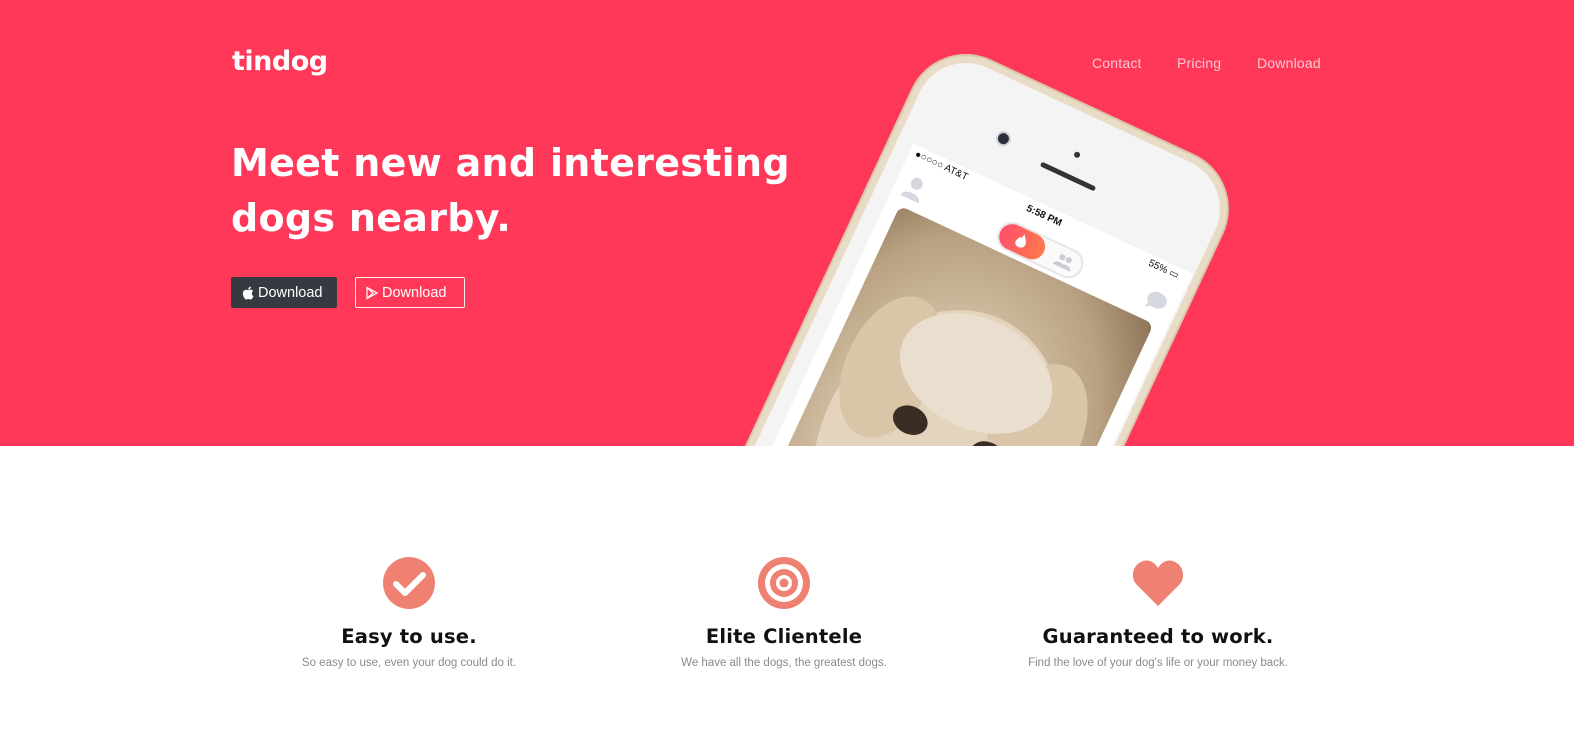 This screenshot has width=1574, height=741. Describe the element at coordinates (290, 292) in the screenshot. I see `apple-download-label: Download` at that location.